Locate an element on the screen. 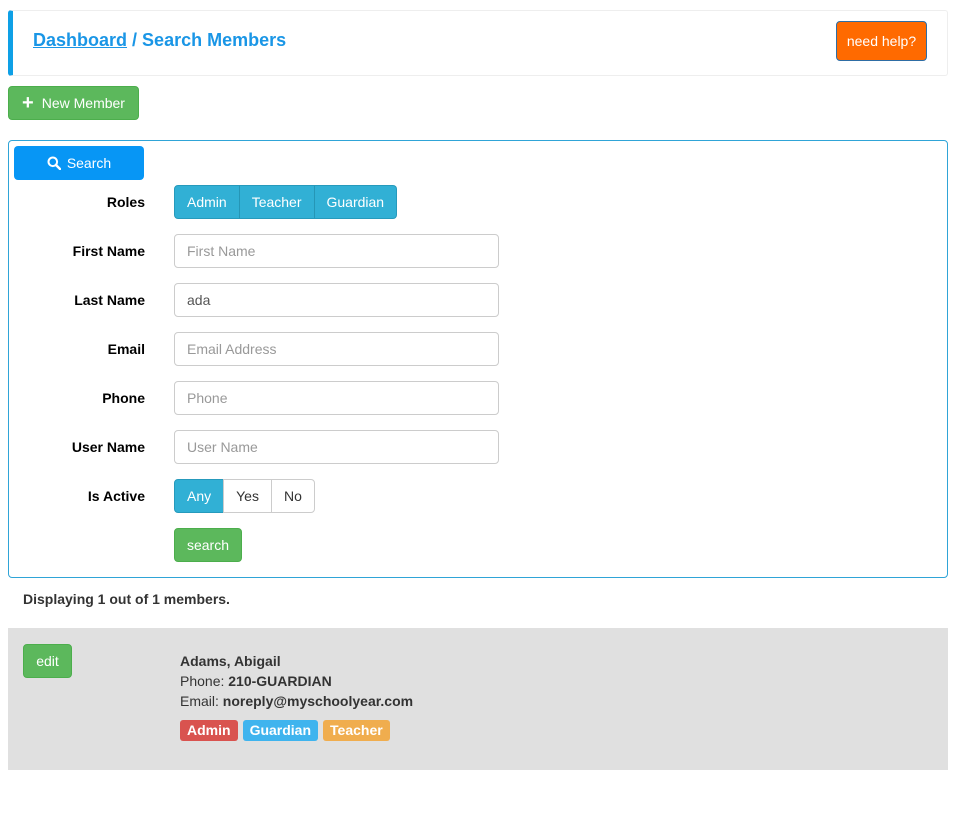 This screenshot has height=829, width=957. role-guardian-button: Guardian is located at coordinates (355, 202).